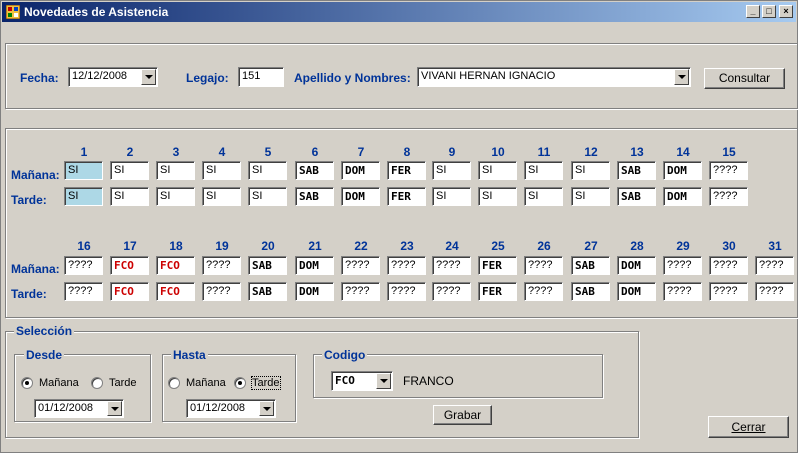  I want to click on grabar-button: Grabar, so click(462, 415).